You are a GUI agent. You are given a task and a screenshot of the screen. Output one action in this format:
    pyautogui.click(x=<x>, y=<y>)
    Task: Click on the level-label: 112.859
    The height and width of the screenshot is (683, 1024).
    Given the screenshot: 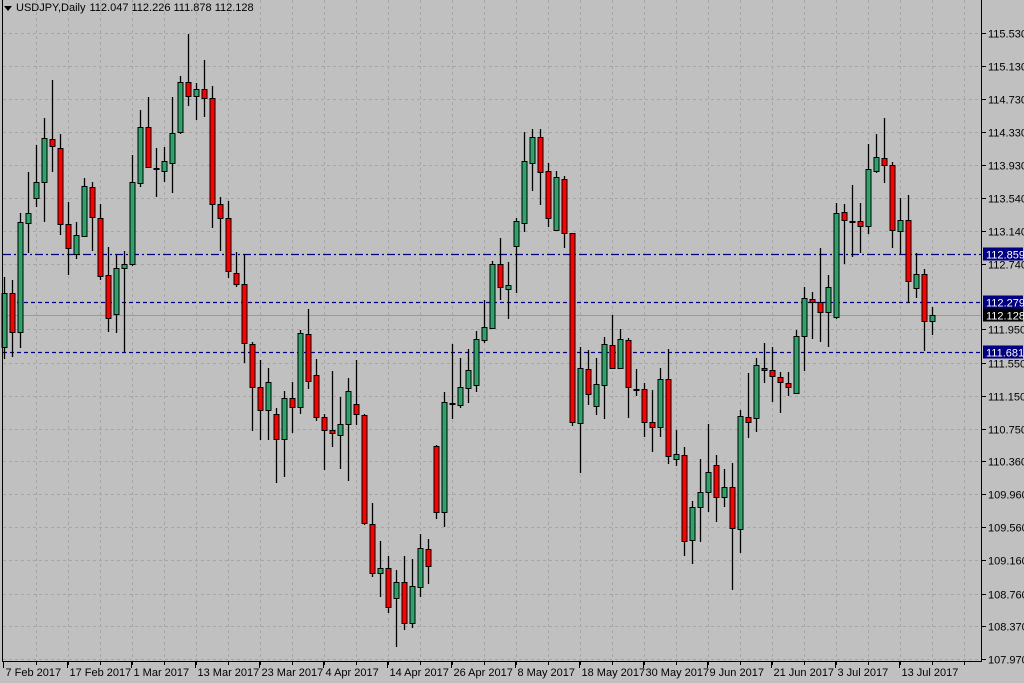 What is the action you would take?
    pyautogui.click(x=1005, y=256)
    